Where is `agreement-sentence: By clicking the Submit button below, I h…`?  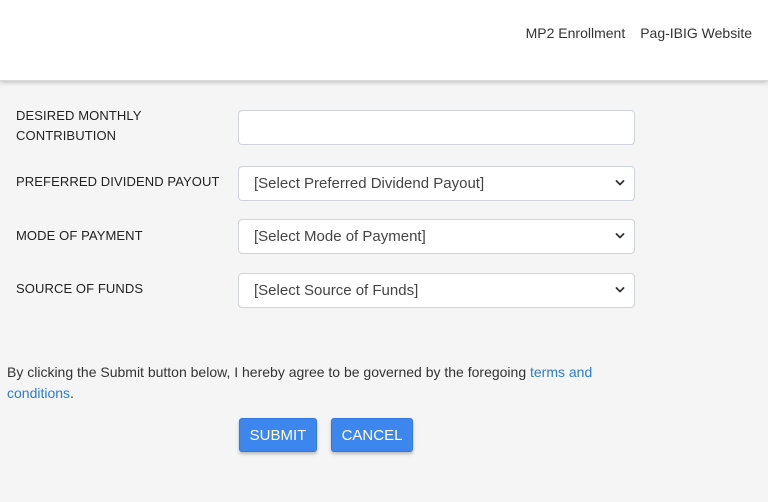 agreement-sentence: By clicking the Submit button below, I h… is located at coordinates (268, 372).